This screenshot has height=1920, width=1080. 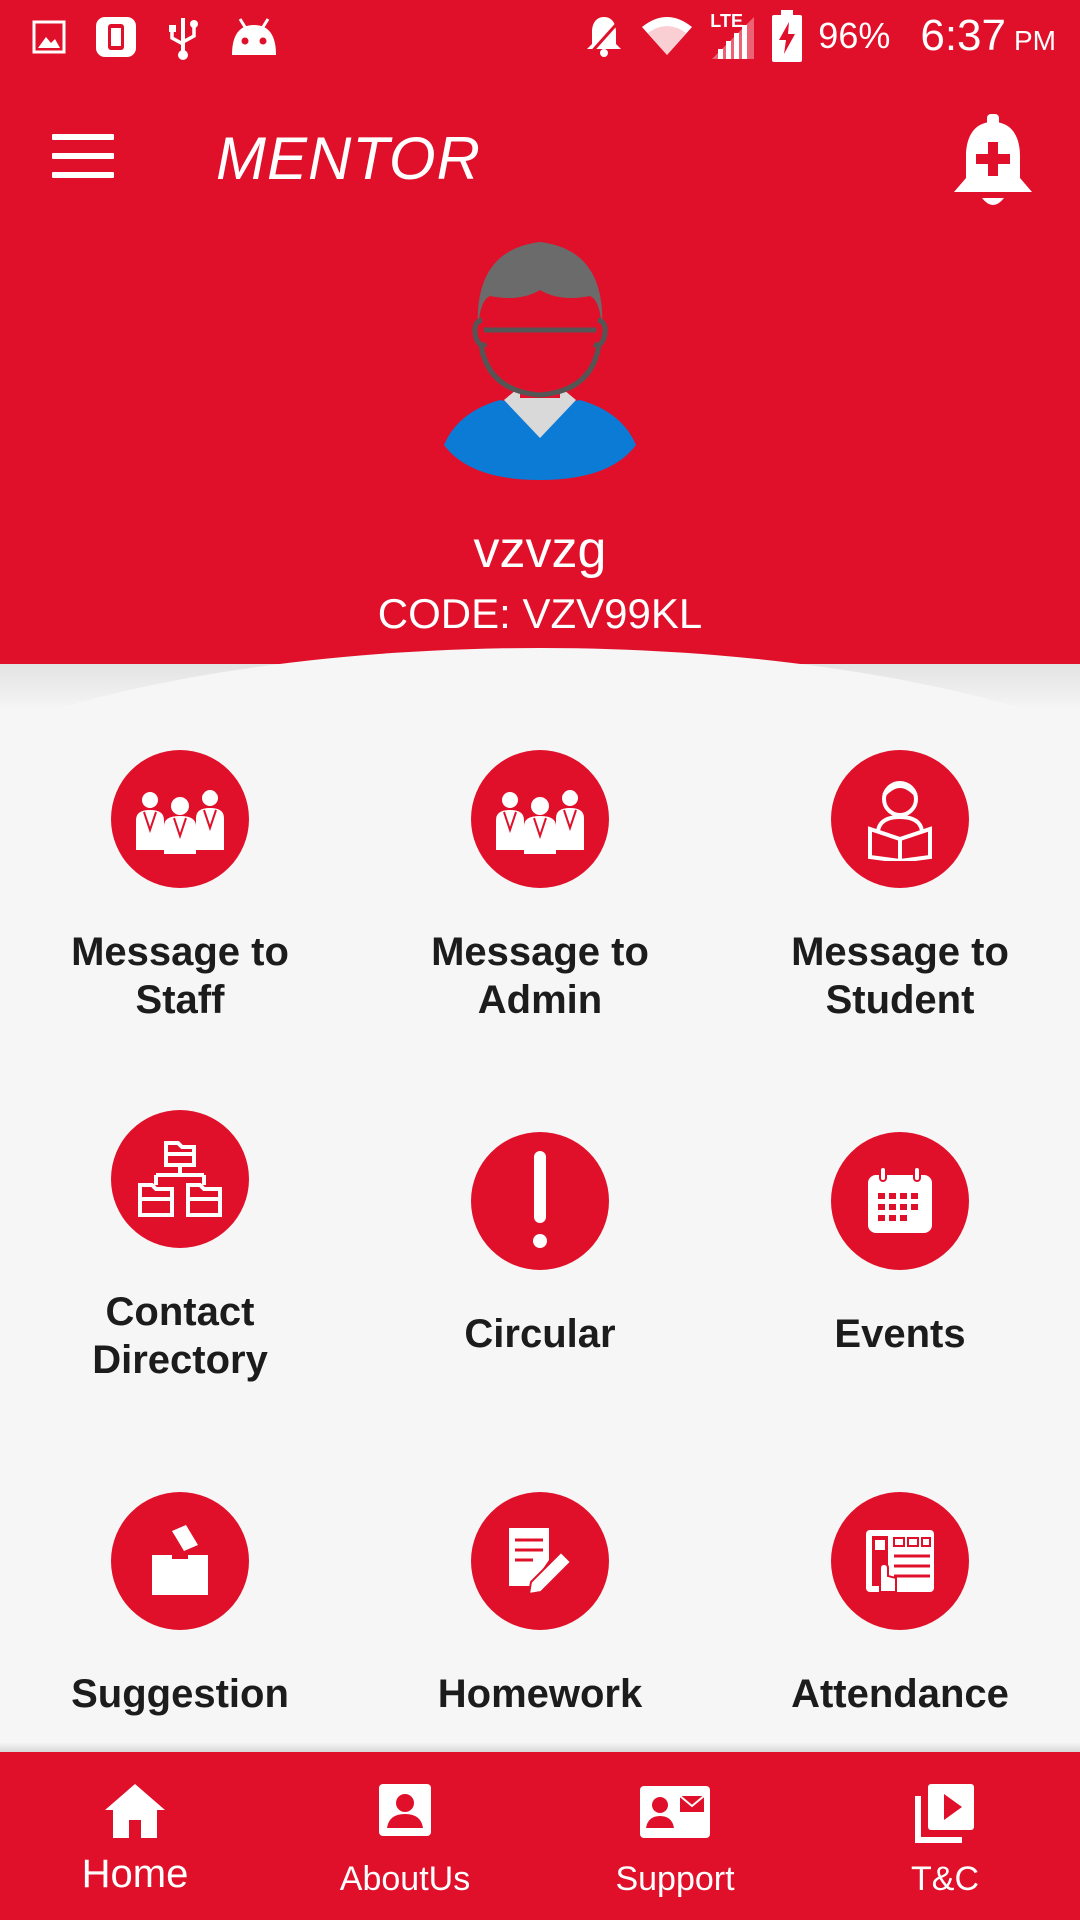 I want to click on person-card-icon, so click(x=405, y=1810).